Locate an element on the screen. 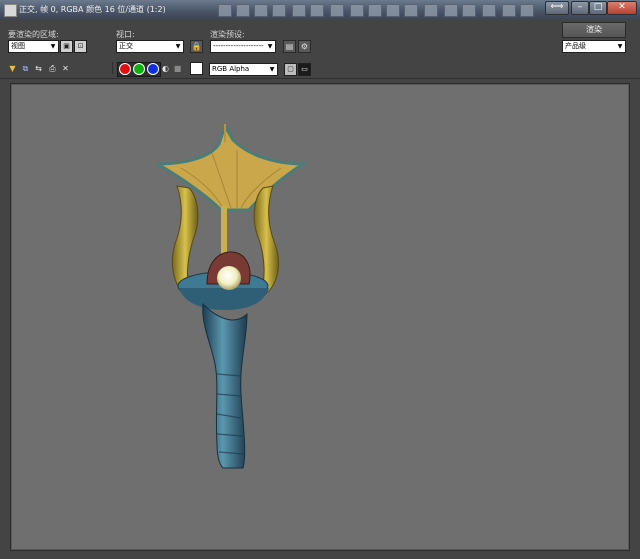 Image resolution: width=640 pixels, height=559 pixels. render-button: 渲染 is located at coordinates (594, 30).